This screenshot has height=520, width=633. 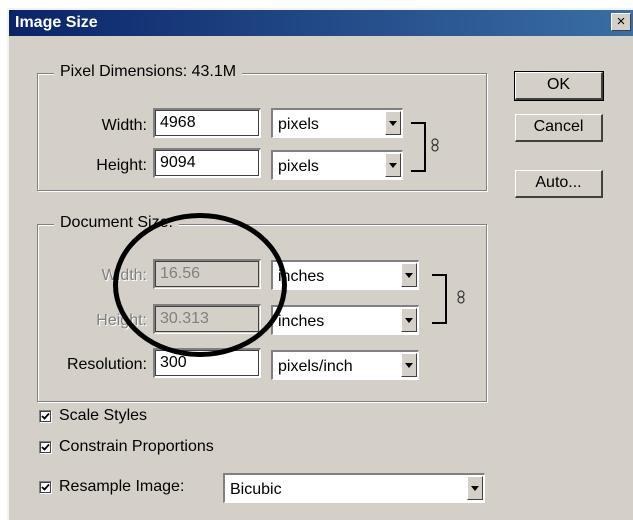 I want to click on resolution-label: Resolution:, so click(x=106, y=364).